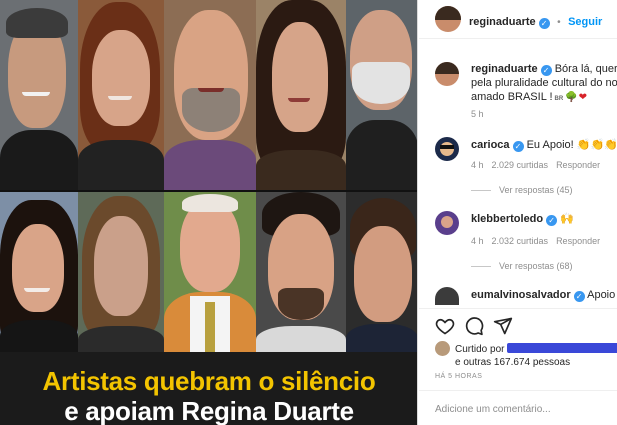  Describe the element at coordinates (209, 381) in the screenshot. I see `headline-line-1: Artistas quebram o silêncio` at that location.